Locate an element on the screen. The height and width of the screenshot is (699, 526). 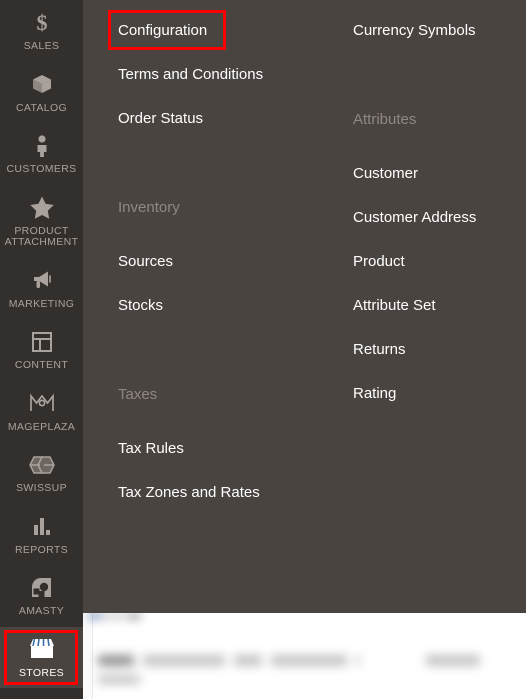
sidebar-label: REPORTS is located at coordinates (41, 549).